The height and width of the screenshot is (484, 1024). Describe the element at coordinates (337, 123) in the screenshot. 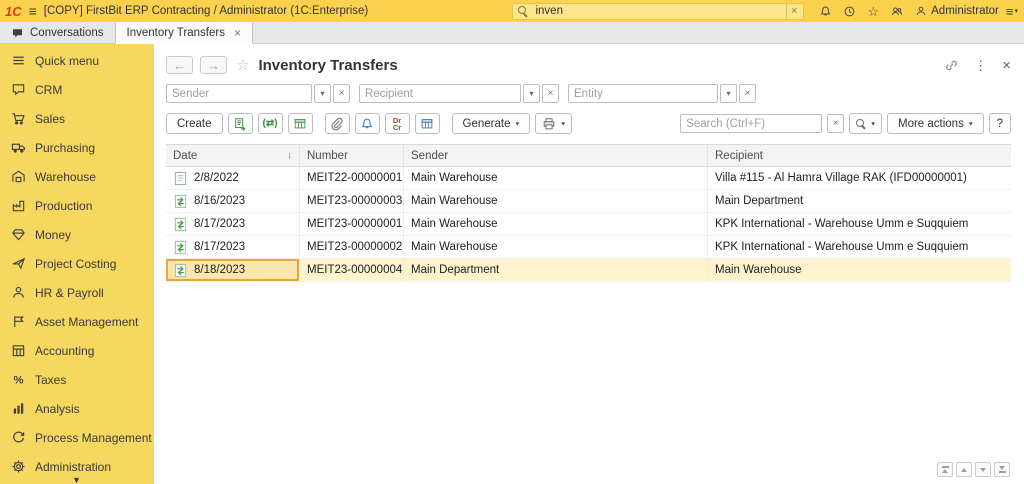

I see `attach-file-button` at that location.